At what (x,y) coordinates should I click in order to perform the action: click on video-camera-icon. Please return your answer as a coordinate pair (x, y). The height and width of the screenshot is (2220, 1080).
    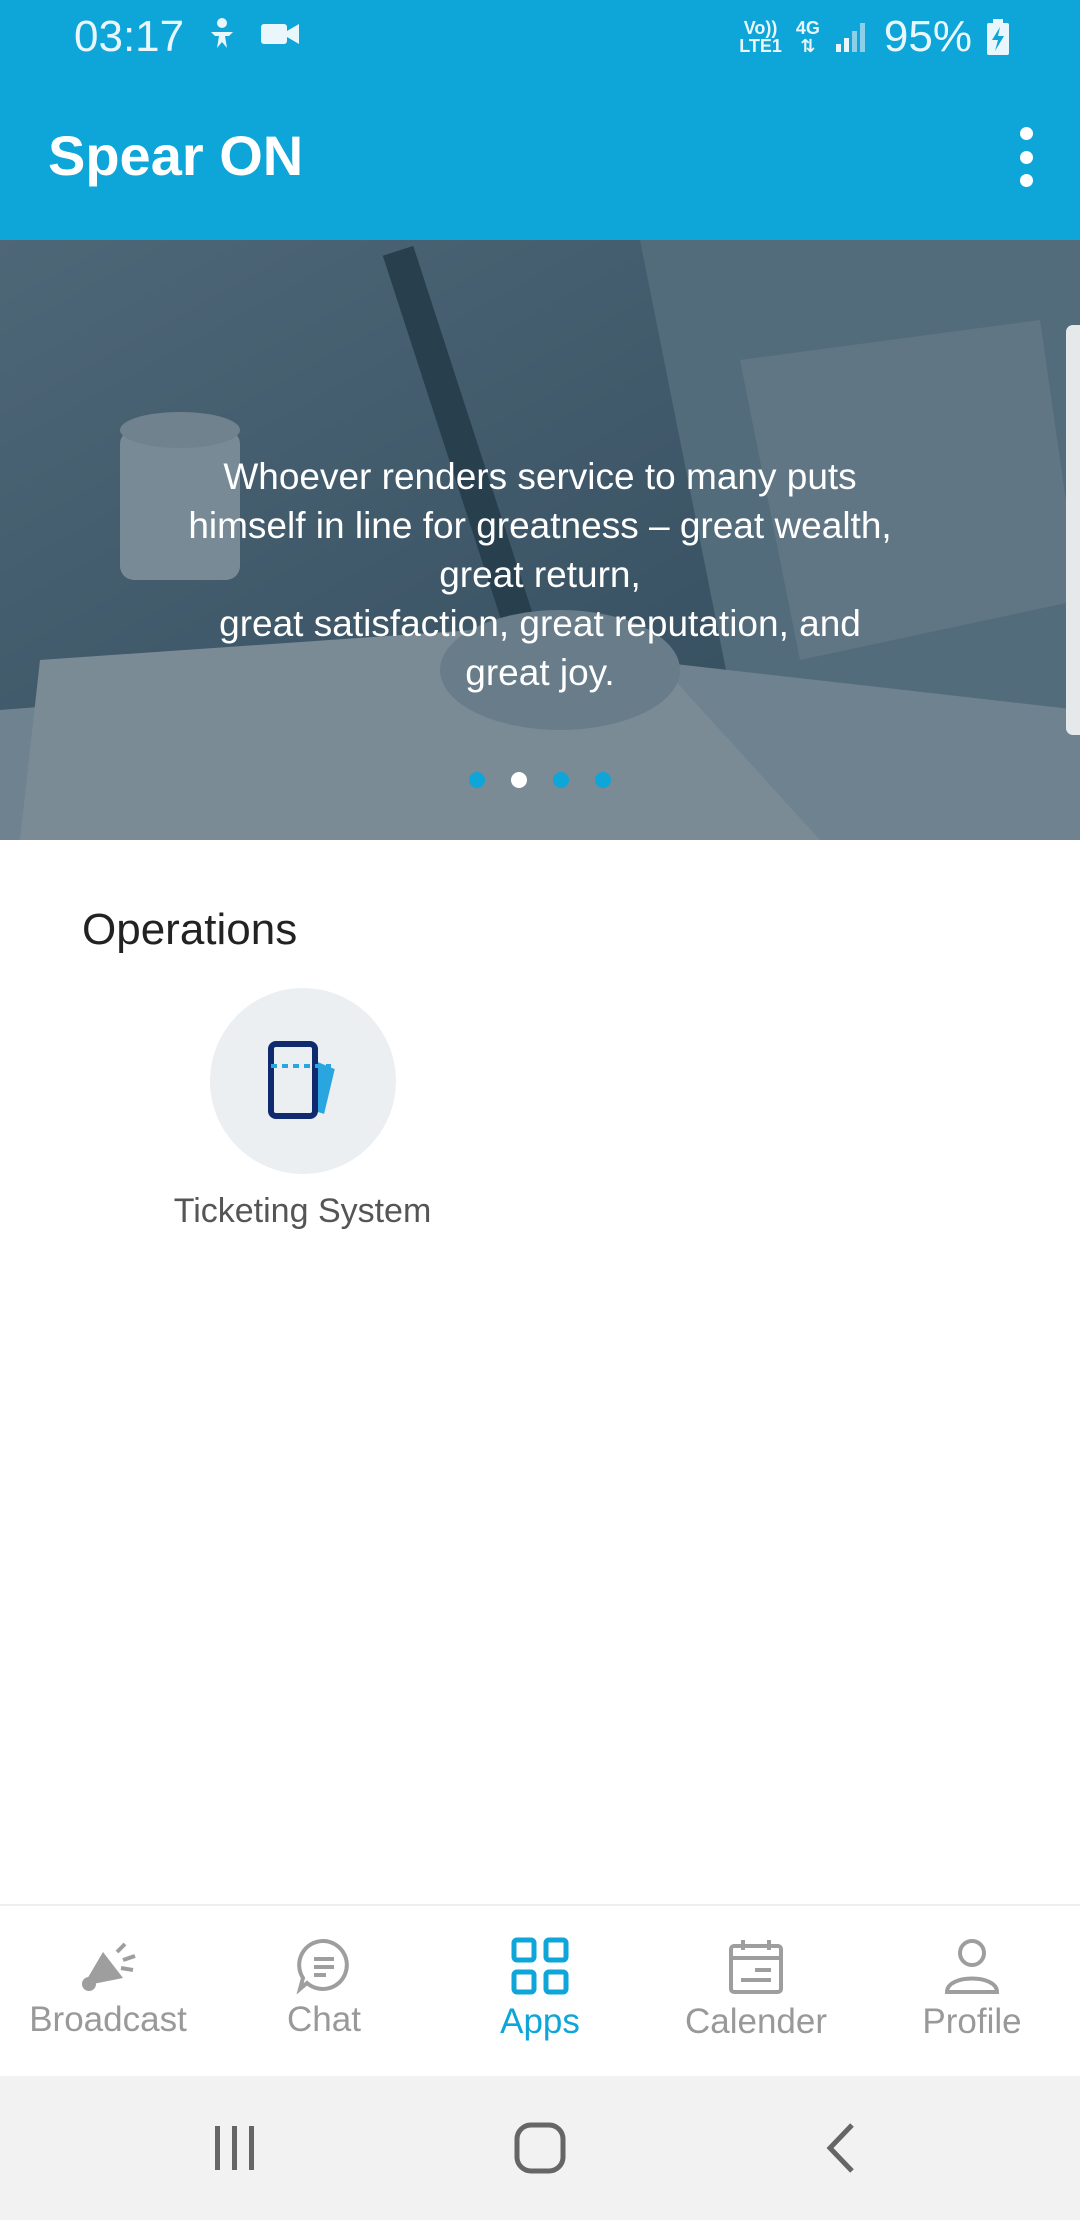
    Looking at the image, I should click on (280, 34).